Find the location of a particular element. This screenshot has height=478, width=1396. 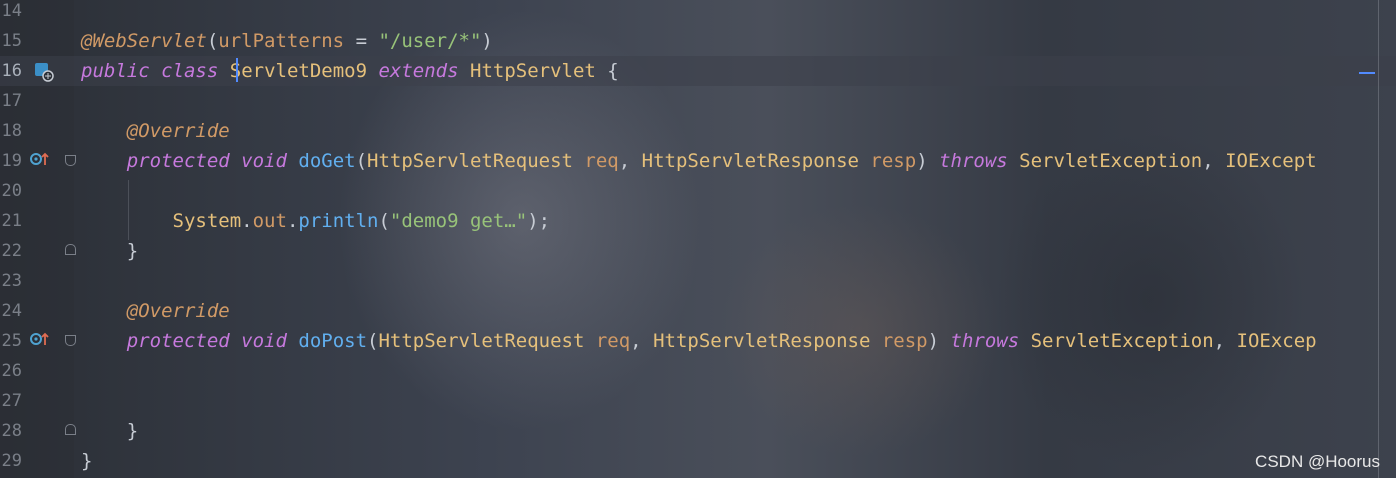

code-text: @Override is located at coordinates (155, 311).